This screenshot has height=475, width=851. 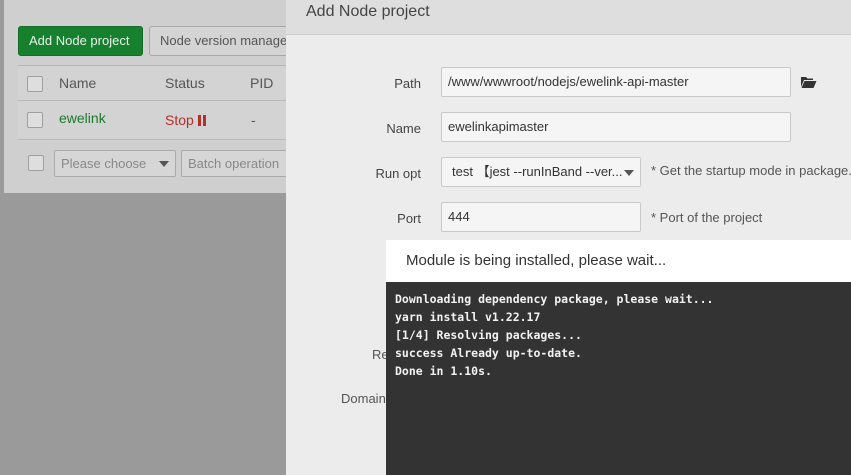 What do you see at coordinates (488, 353) in the screenshot?
I see `console-line: success Already up-to-date.` at bounding box center [488, 353].